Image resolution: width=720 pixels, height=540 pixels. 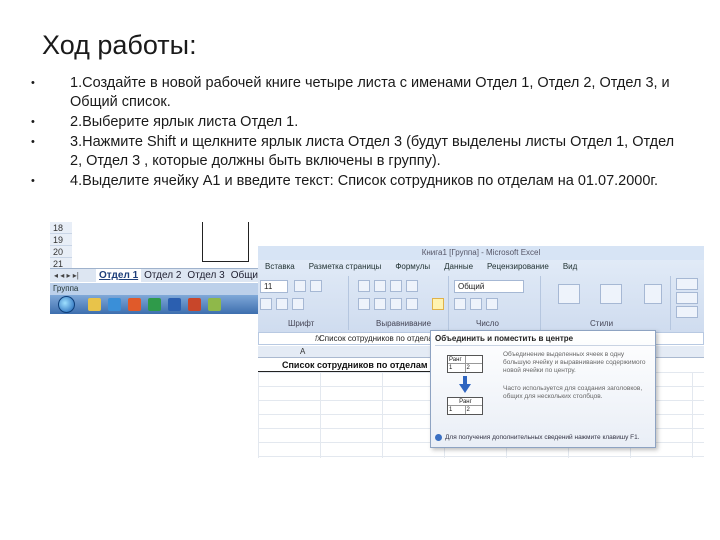 I want to click on delete-cells-icon, so click(x=687, y=298).